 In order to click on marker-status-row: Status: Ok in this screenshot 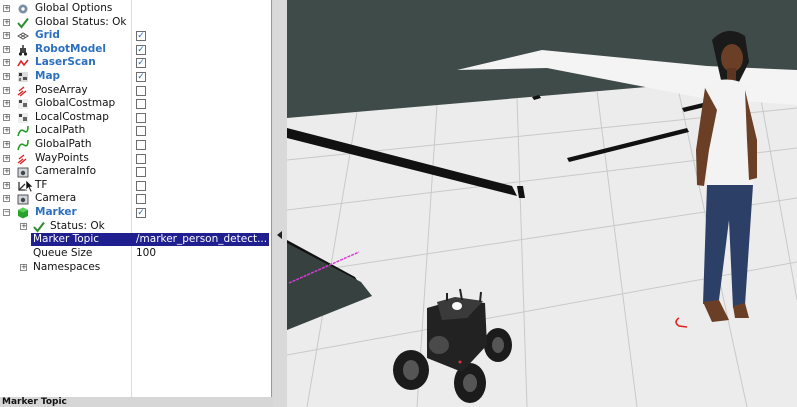, I will do `click(135, 227)`.